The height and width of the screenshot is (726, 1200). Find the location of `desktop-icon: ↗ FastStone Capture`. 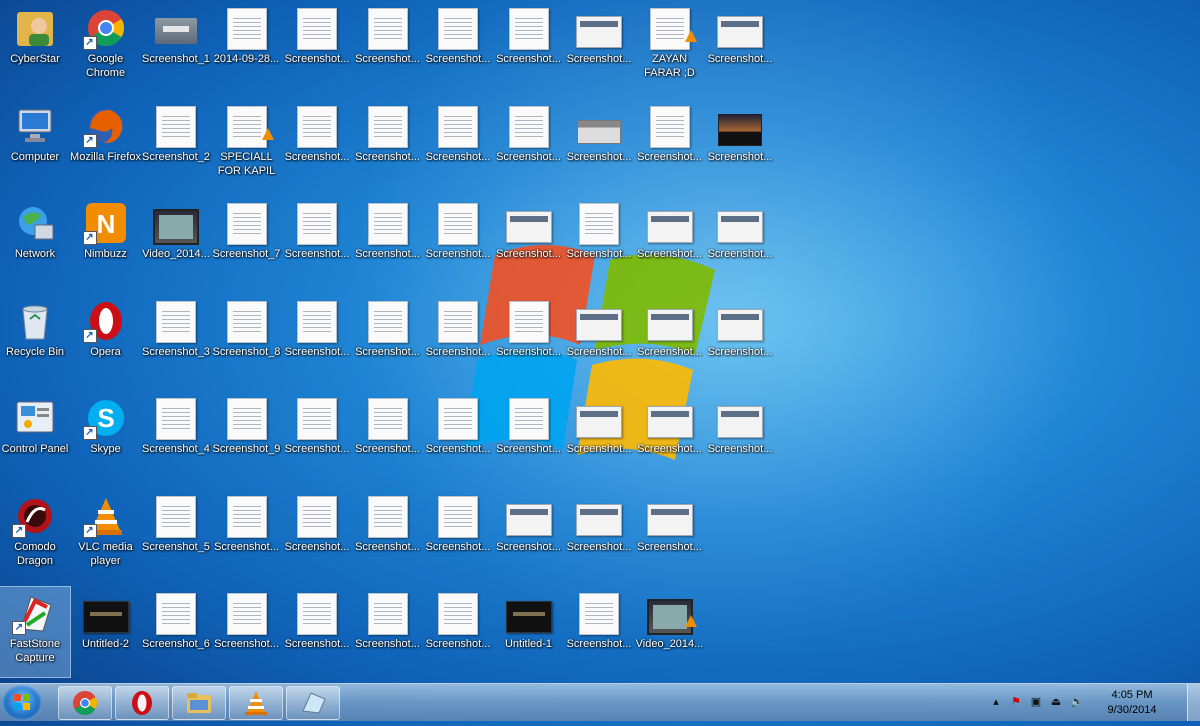

desktop-icon: ↗ FastStone Capture is located at coordinates (35, 632).